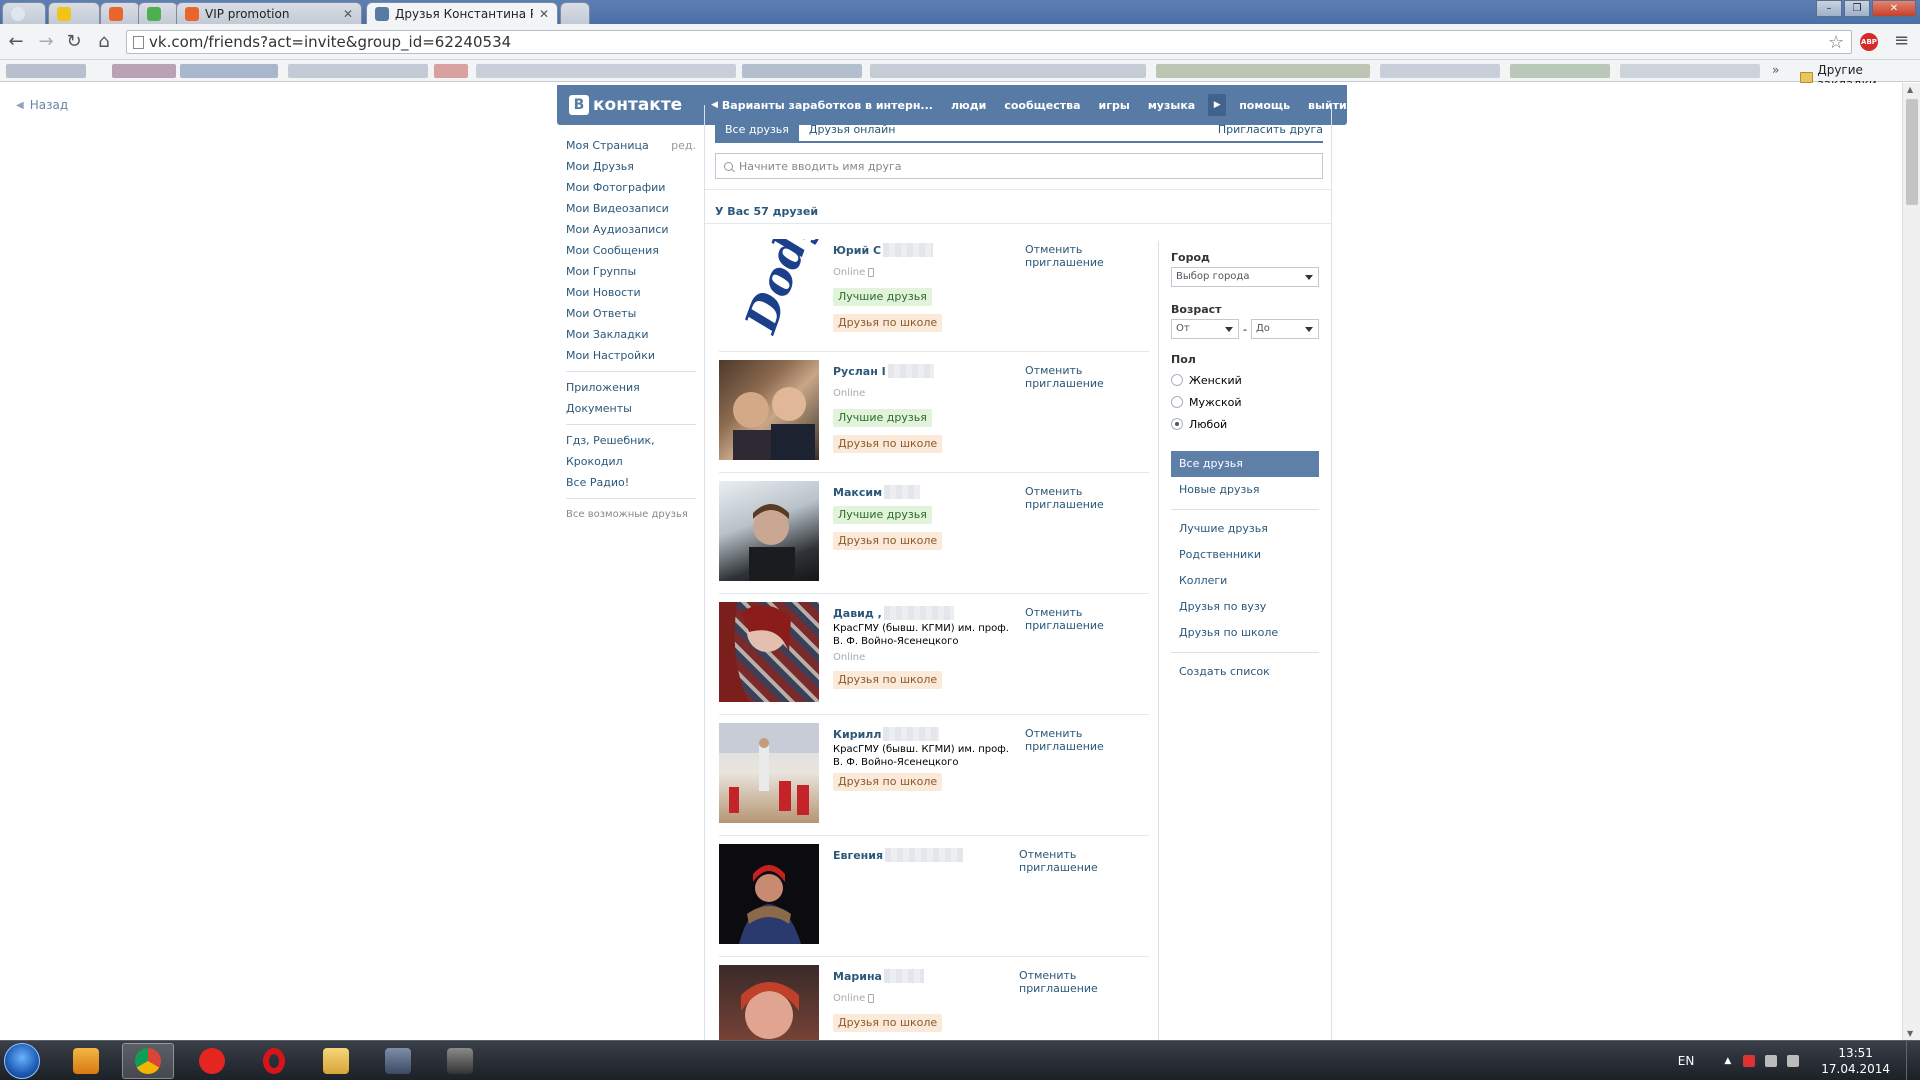 The height and width of the screenshot is (1080, 1920). What do you see at coordinates (1245, 529) in the screenshot?
I see `list-best-friends: Лучшие друзья` at bounding box center [1245, 529].